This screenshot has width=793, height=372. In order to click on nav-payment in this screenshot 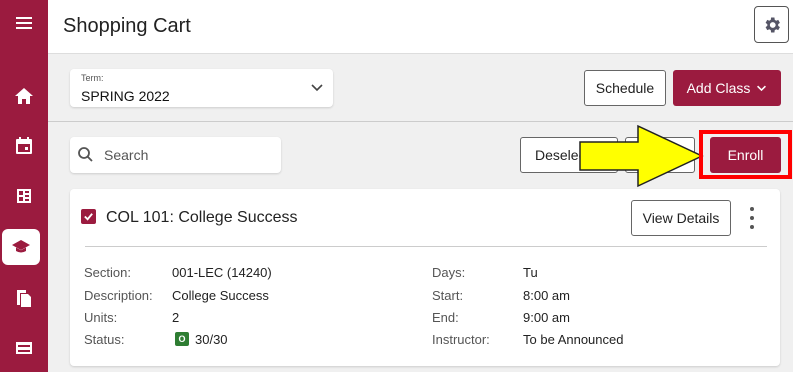, I will do `click(24, 348)`.